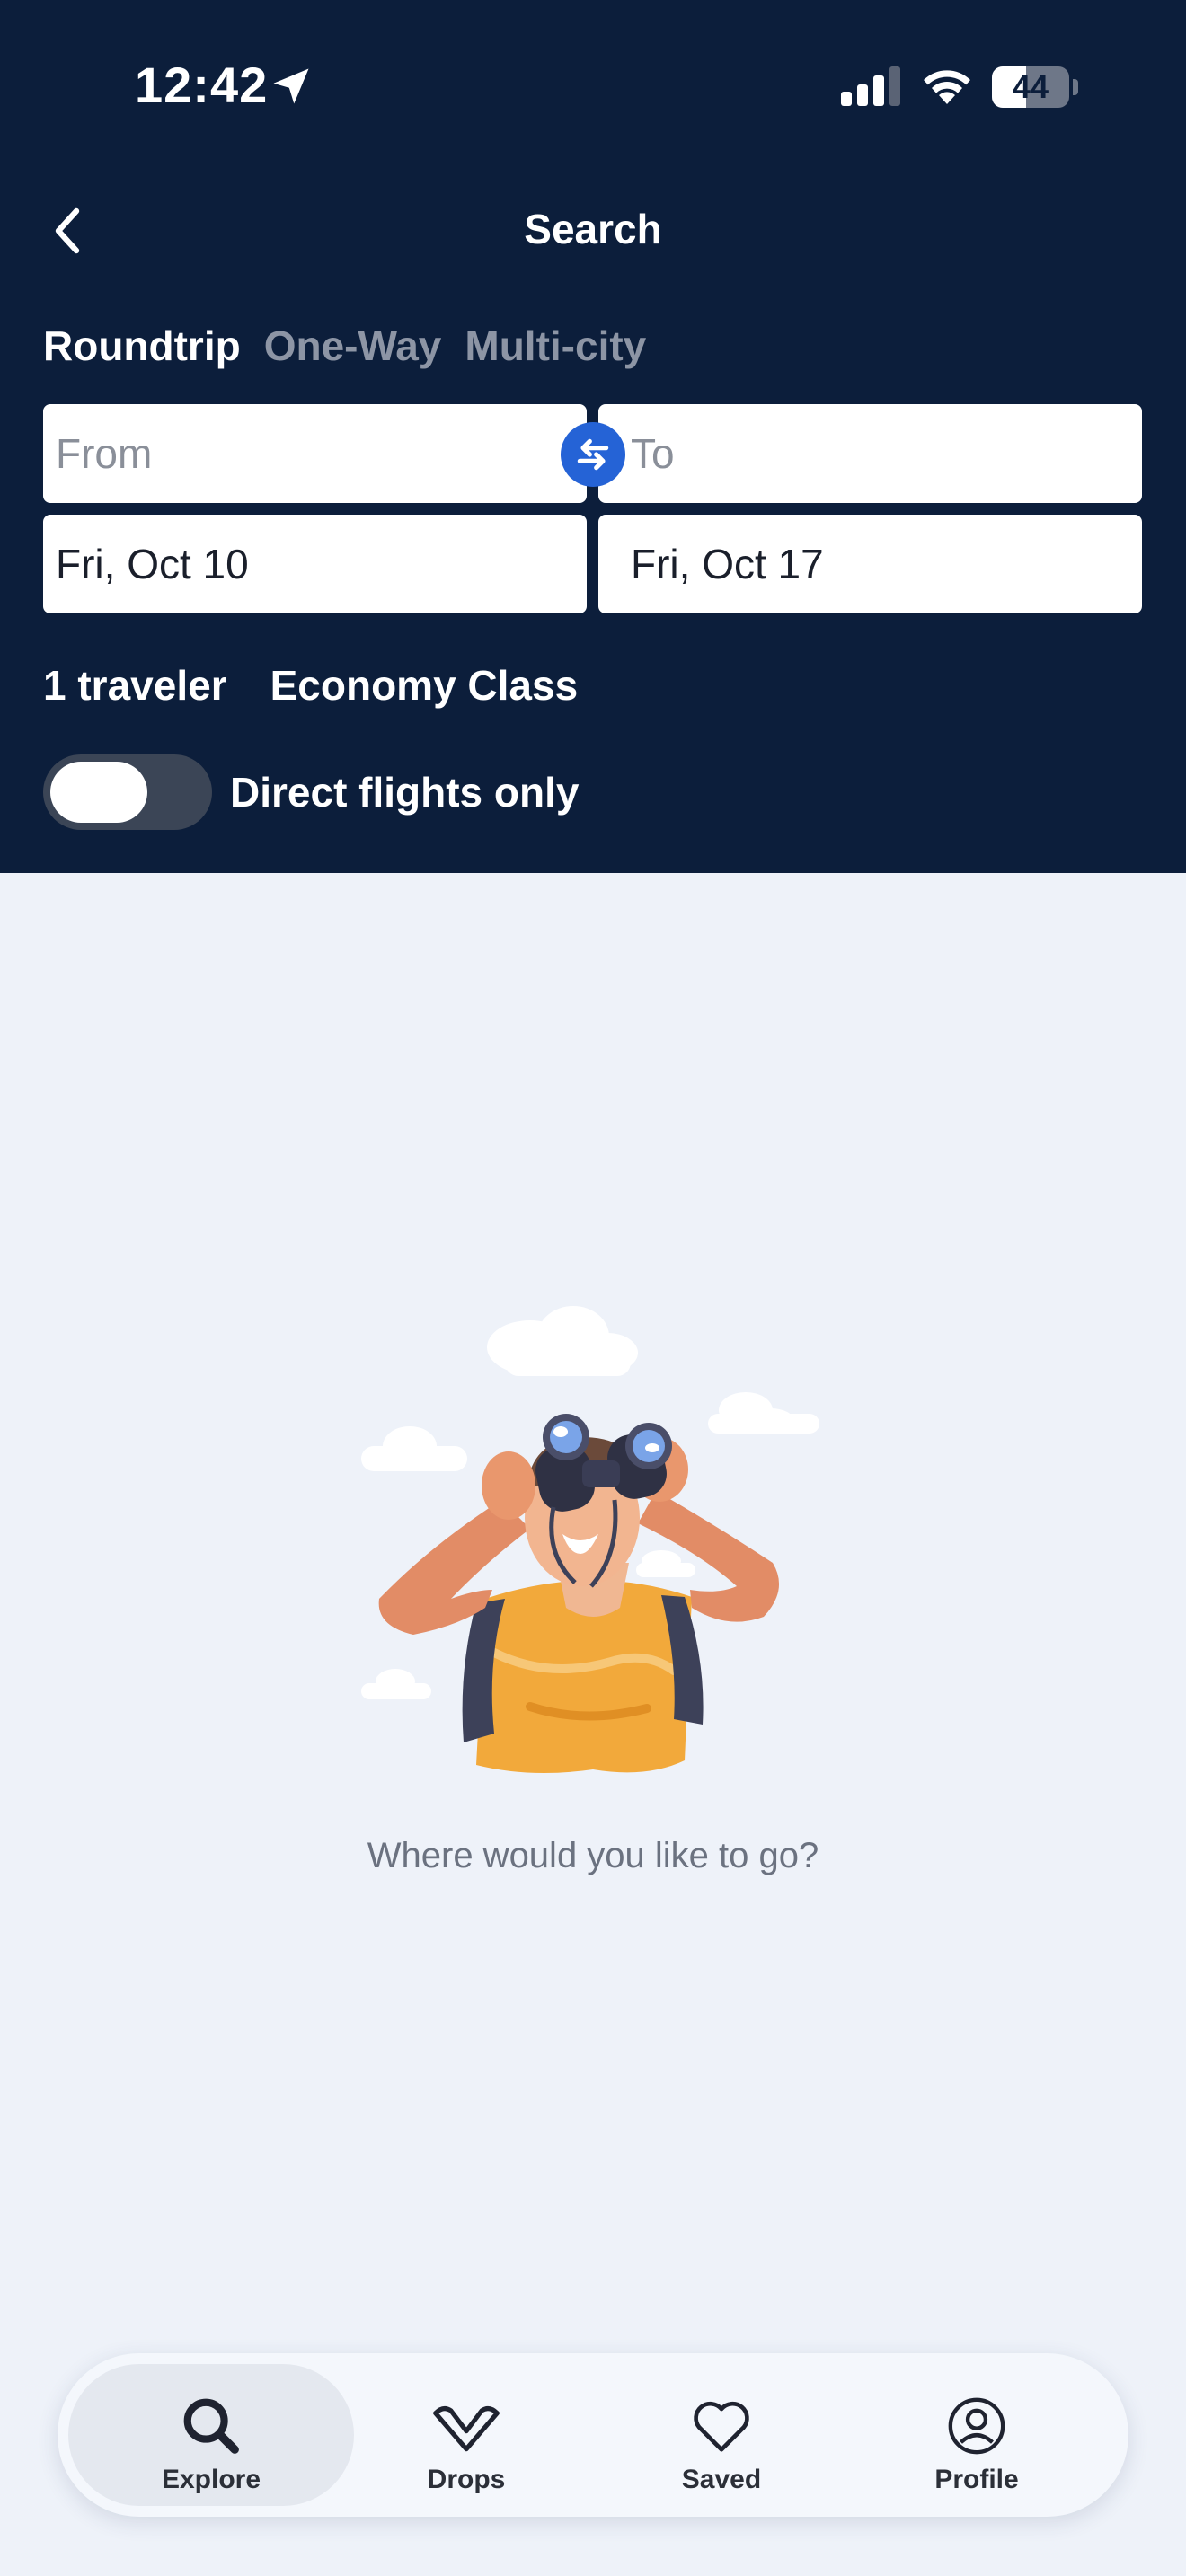 This screenshot has width=1186, height=2576. Describe the element at coordinates (405, 792) in the screenshot. I see `direct-flights-label: Direct flights only` at that location.